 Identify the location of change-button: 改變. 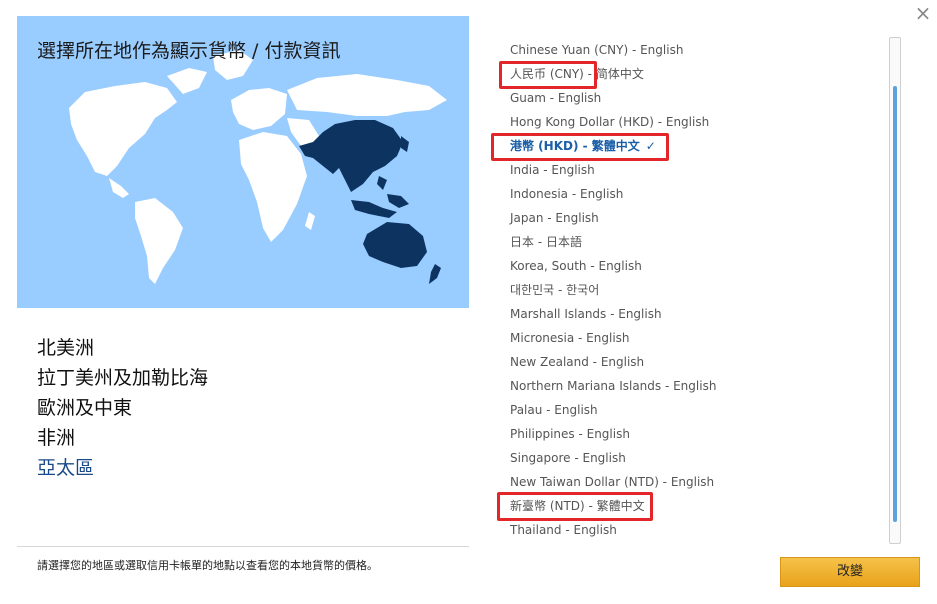
(850, 572).